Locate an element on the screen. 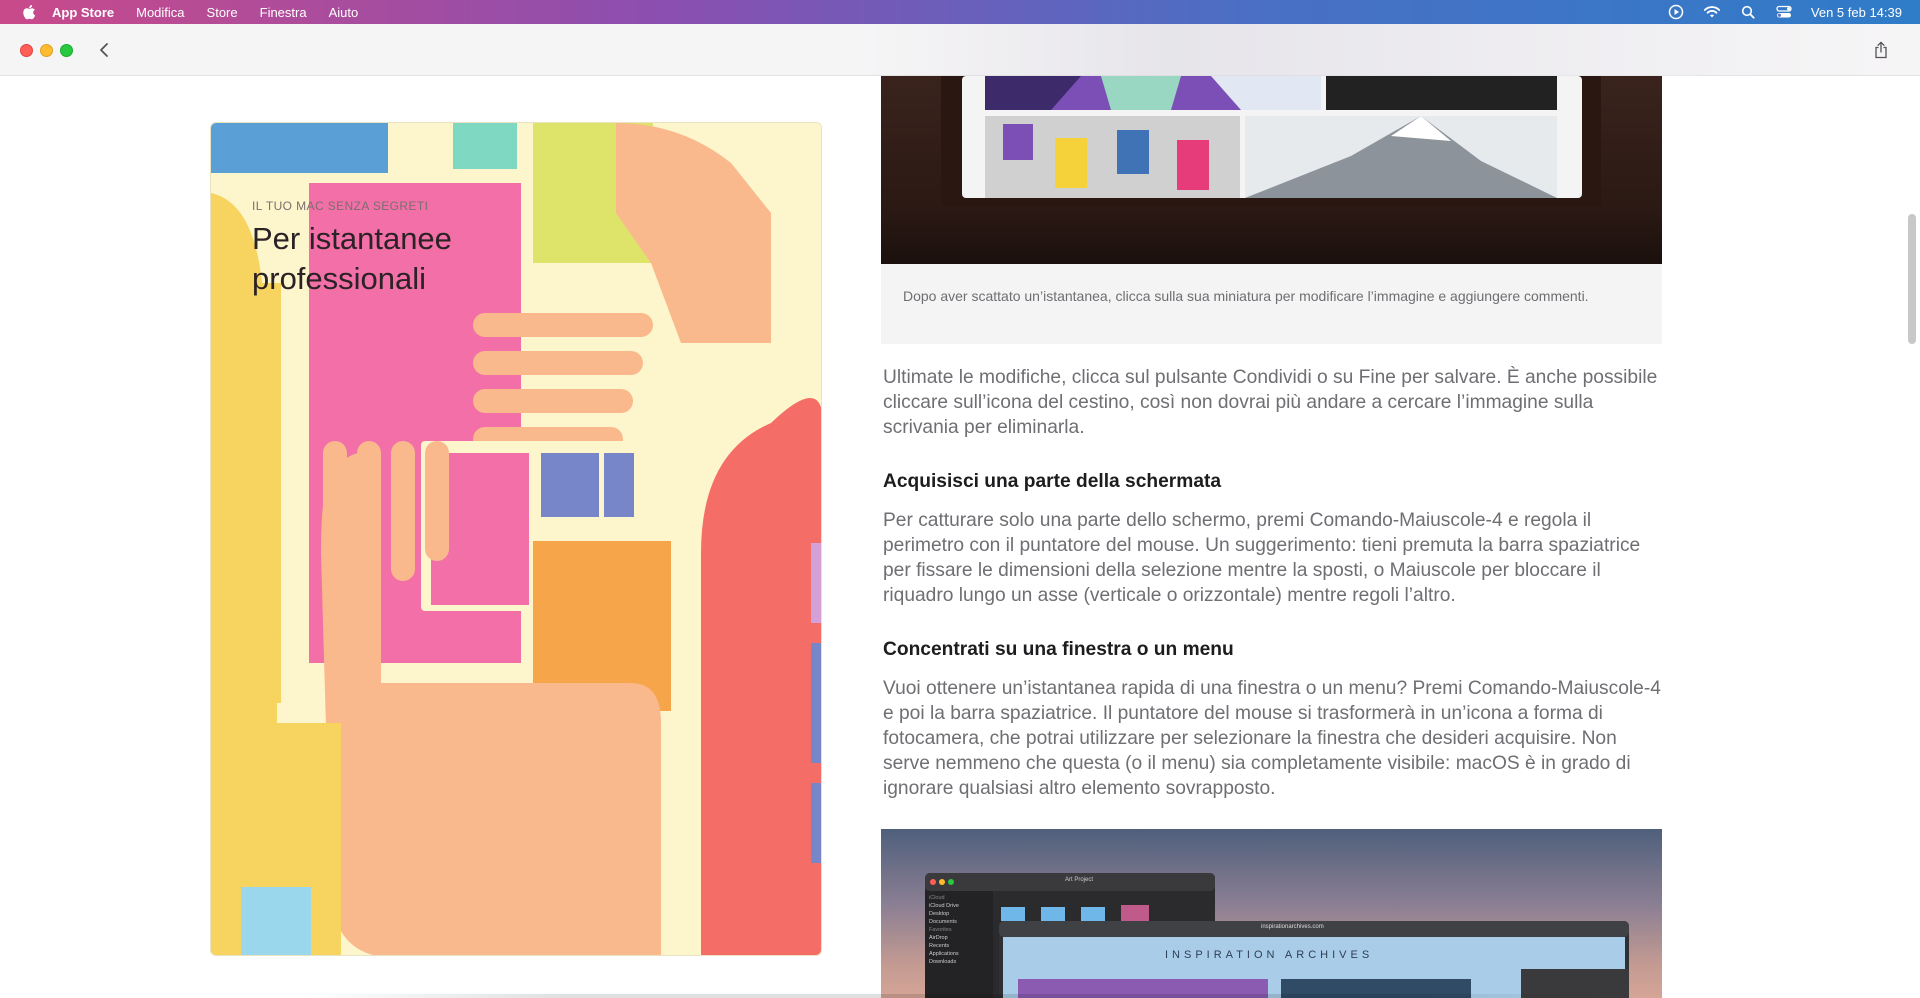 This screenshot has height=998, width=1920. heading-capture-part: Acquisisci una parte della schermata is located at coordinates (1052, 481).